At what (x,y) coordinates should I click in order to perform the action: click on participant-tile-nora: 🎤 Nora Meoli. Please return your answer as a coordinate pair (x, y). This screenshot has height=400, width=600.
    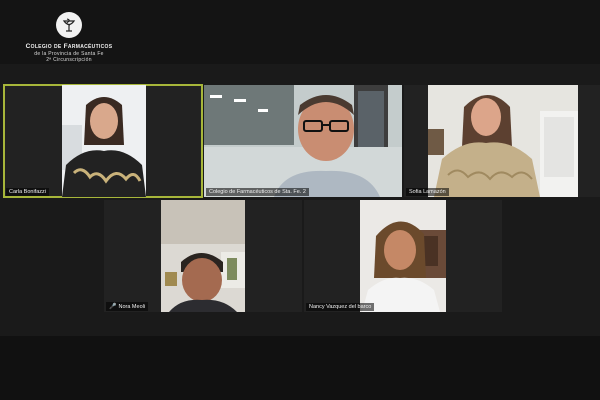
    Looking at the image, I should click on (203, 256).